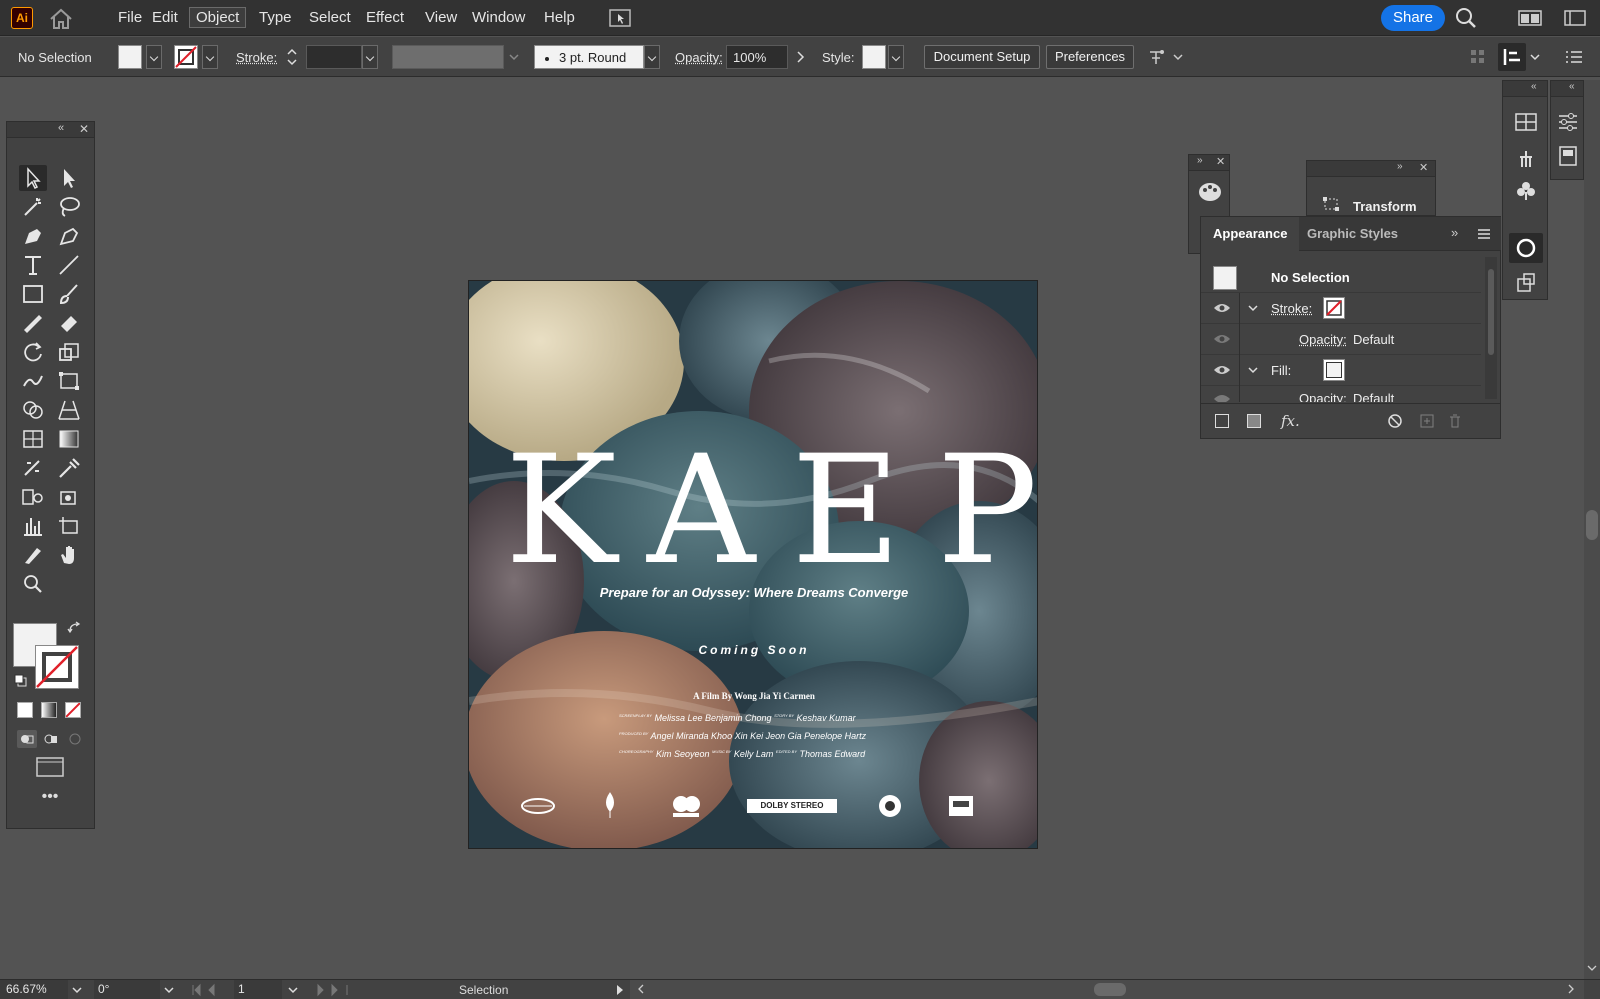  What do you see at coordinates (1575, 18) in the screenshot?
I see `workspace-icon` at bounding box center [1575, 18].